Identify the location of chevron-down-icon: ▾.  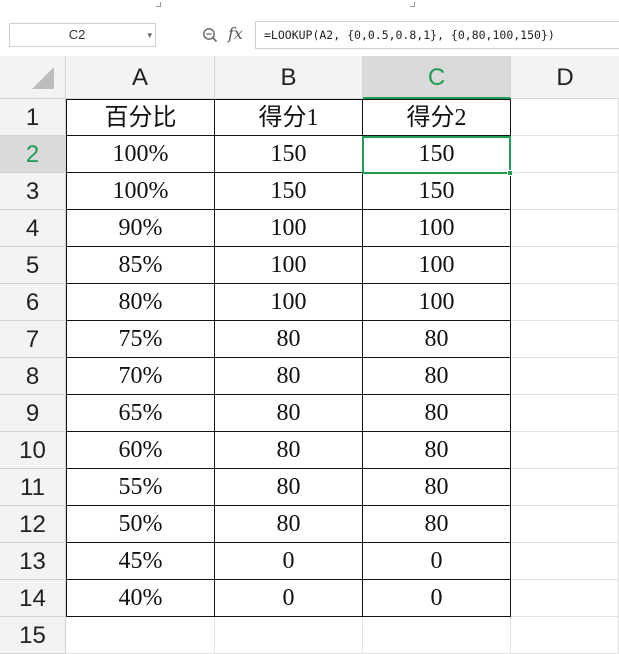
(149, 35).